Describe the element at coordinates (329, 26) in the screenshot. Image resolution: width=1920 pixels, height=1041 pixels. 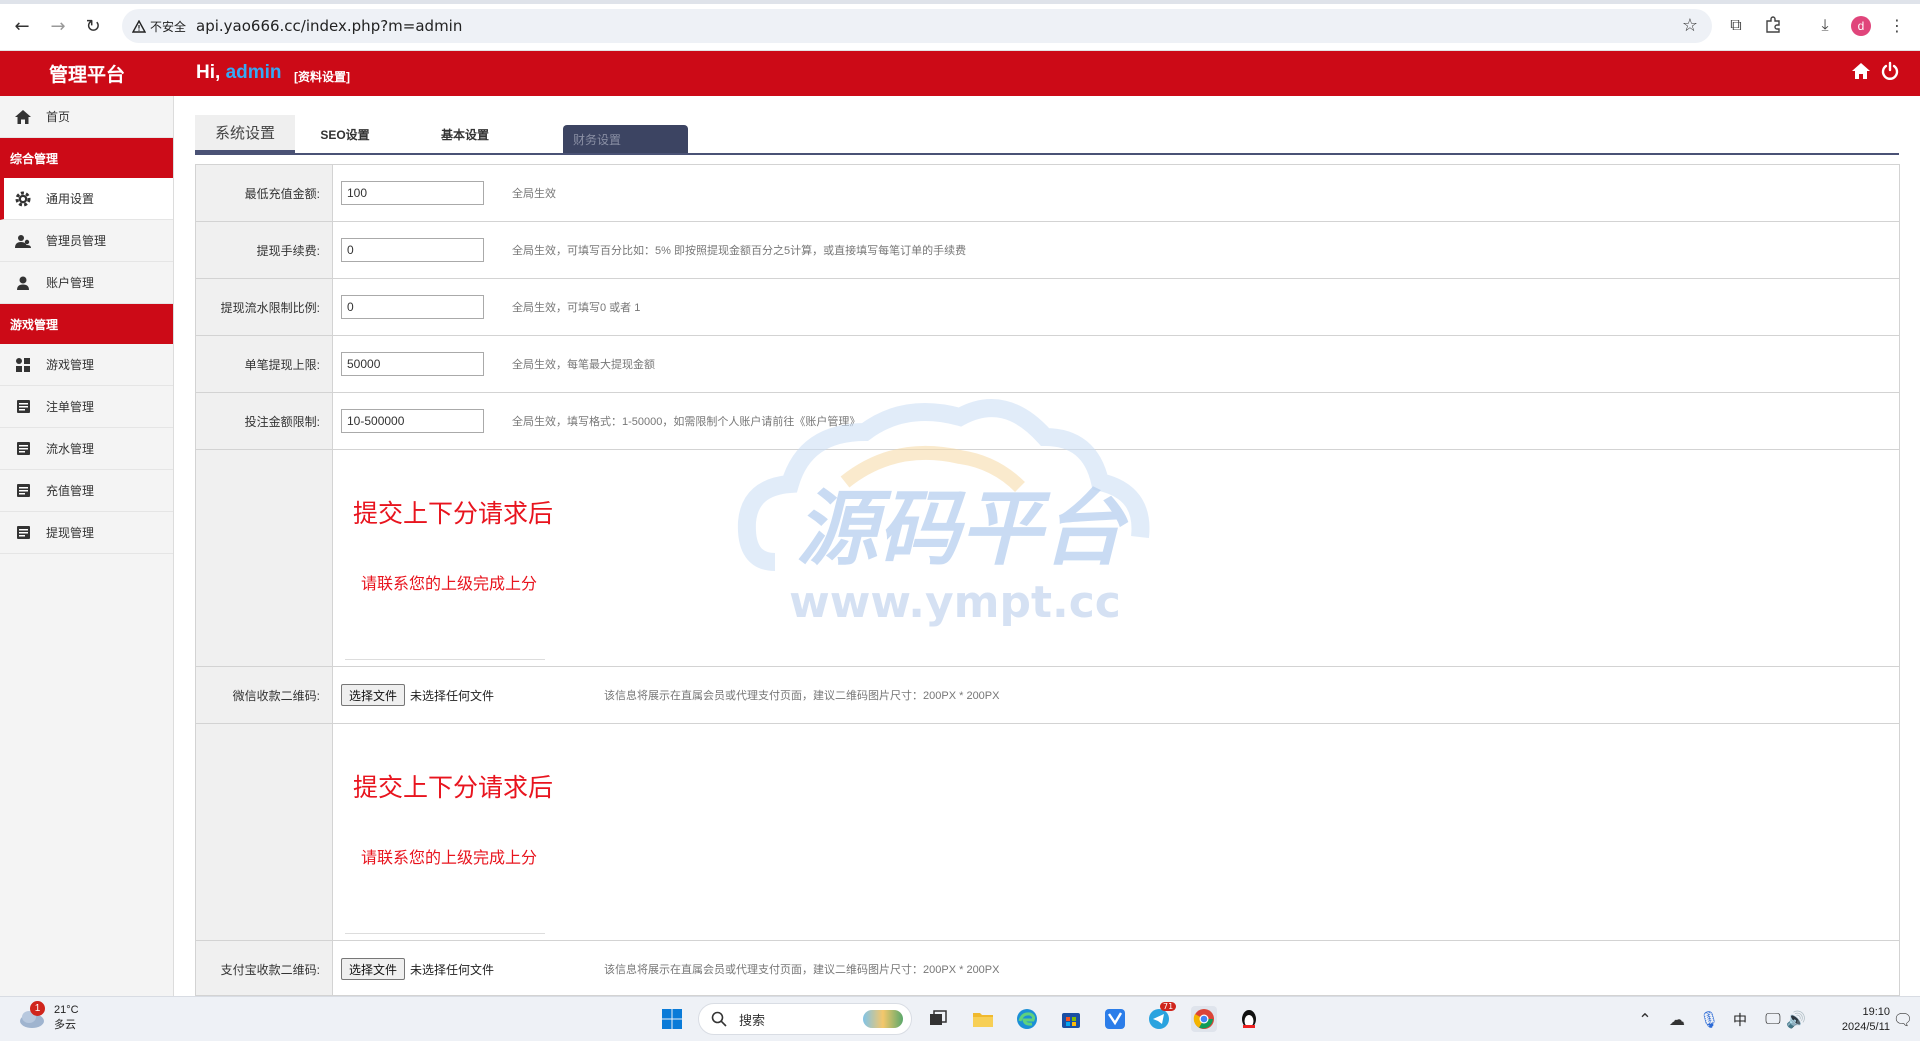
I see `url-text: api.yao666.cc/index.php?m=admin` at that location.